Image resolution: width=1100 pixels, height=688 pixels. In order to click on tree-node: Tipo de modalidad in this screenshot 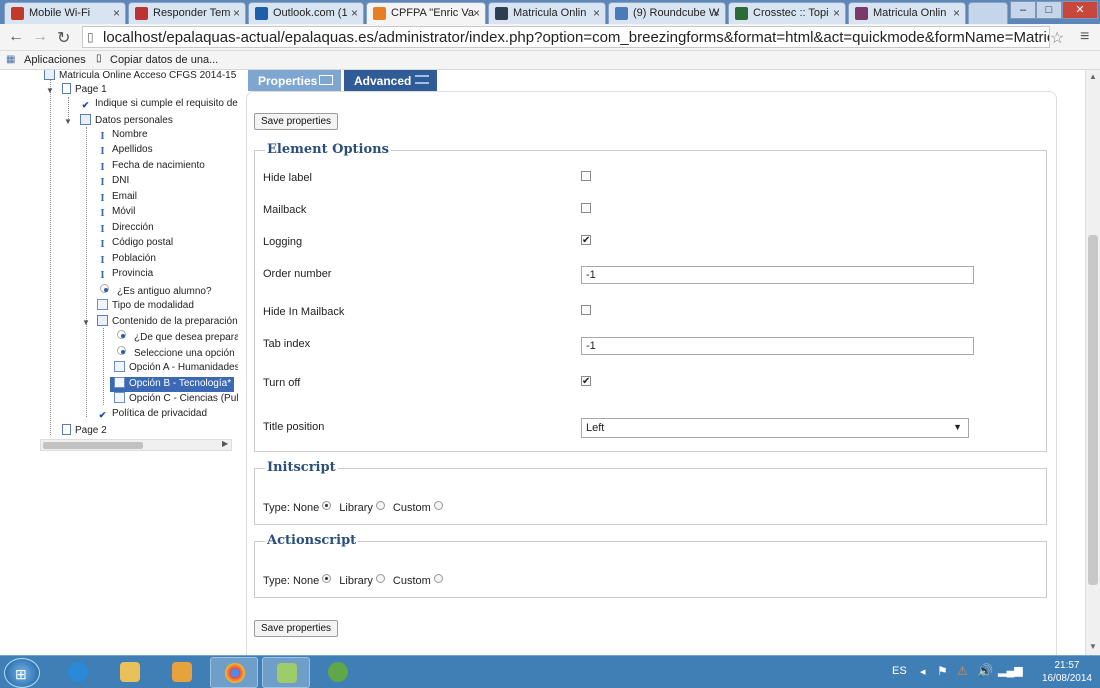, I will do `click(167, 306)`.